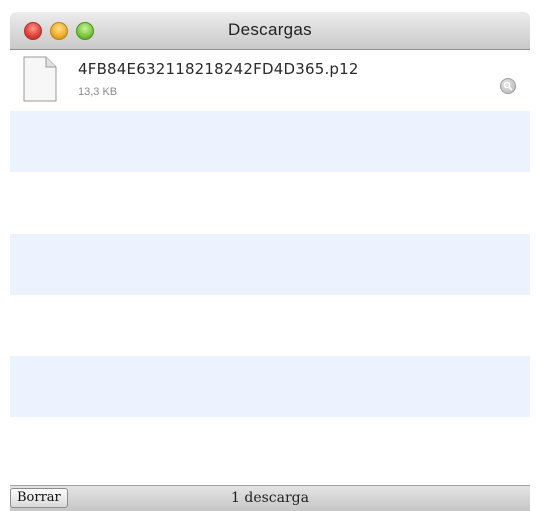 This screenshot has width=536, height=511. What do you see at coordinates (40, 79) in the screenshot?
I see `document-icon` at bounding box center [40, 79].